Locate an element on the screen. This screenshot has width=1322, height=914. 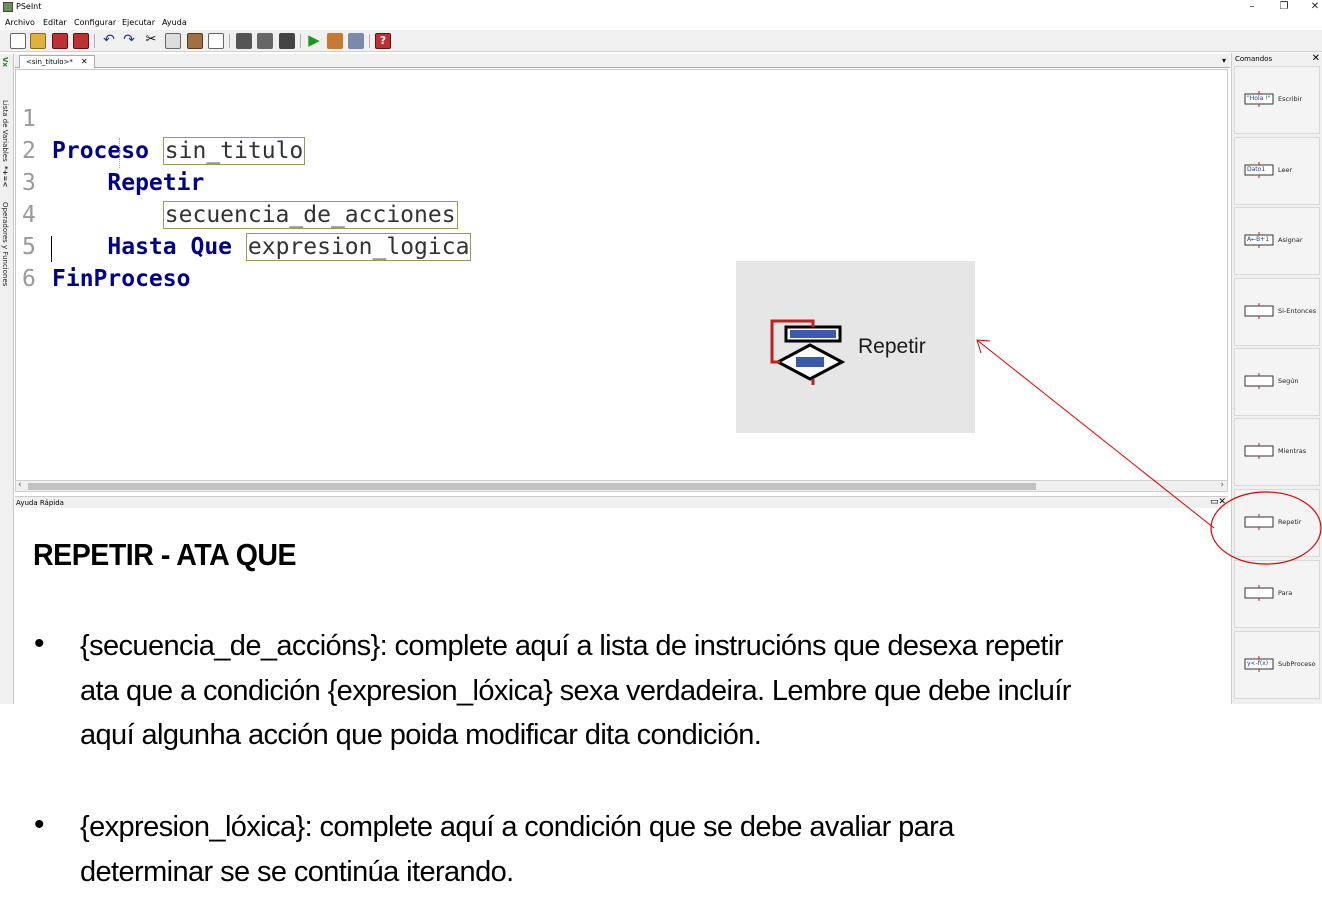
command-label: Escribir is located at coordinates (1290, 99).